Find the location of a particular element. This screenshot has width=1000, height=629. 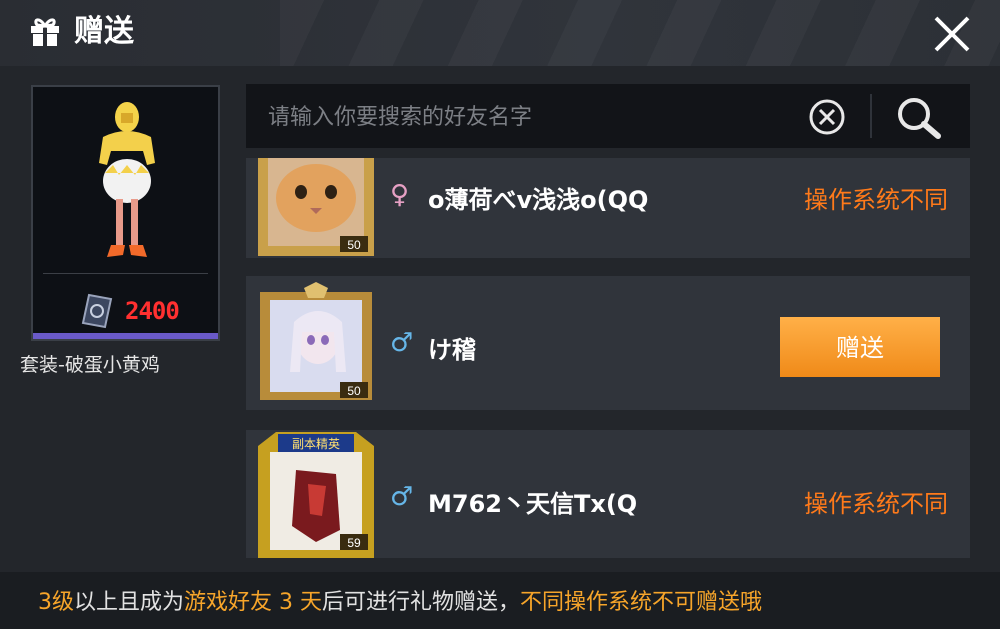

item-name: 套装-破蛋小黄鸡 is located at coordinates (90, 365).